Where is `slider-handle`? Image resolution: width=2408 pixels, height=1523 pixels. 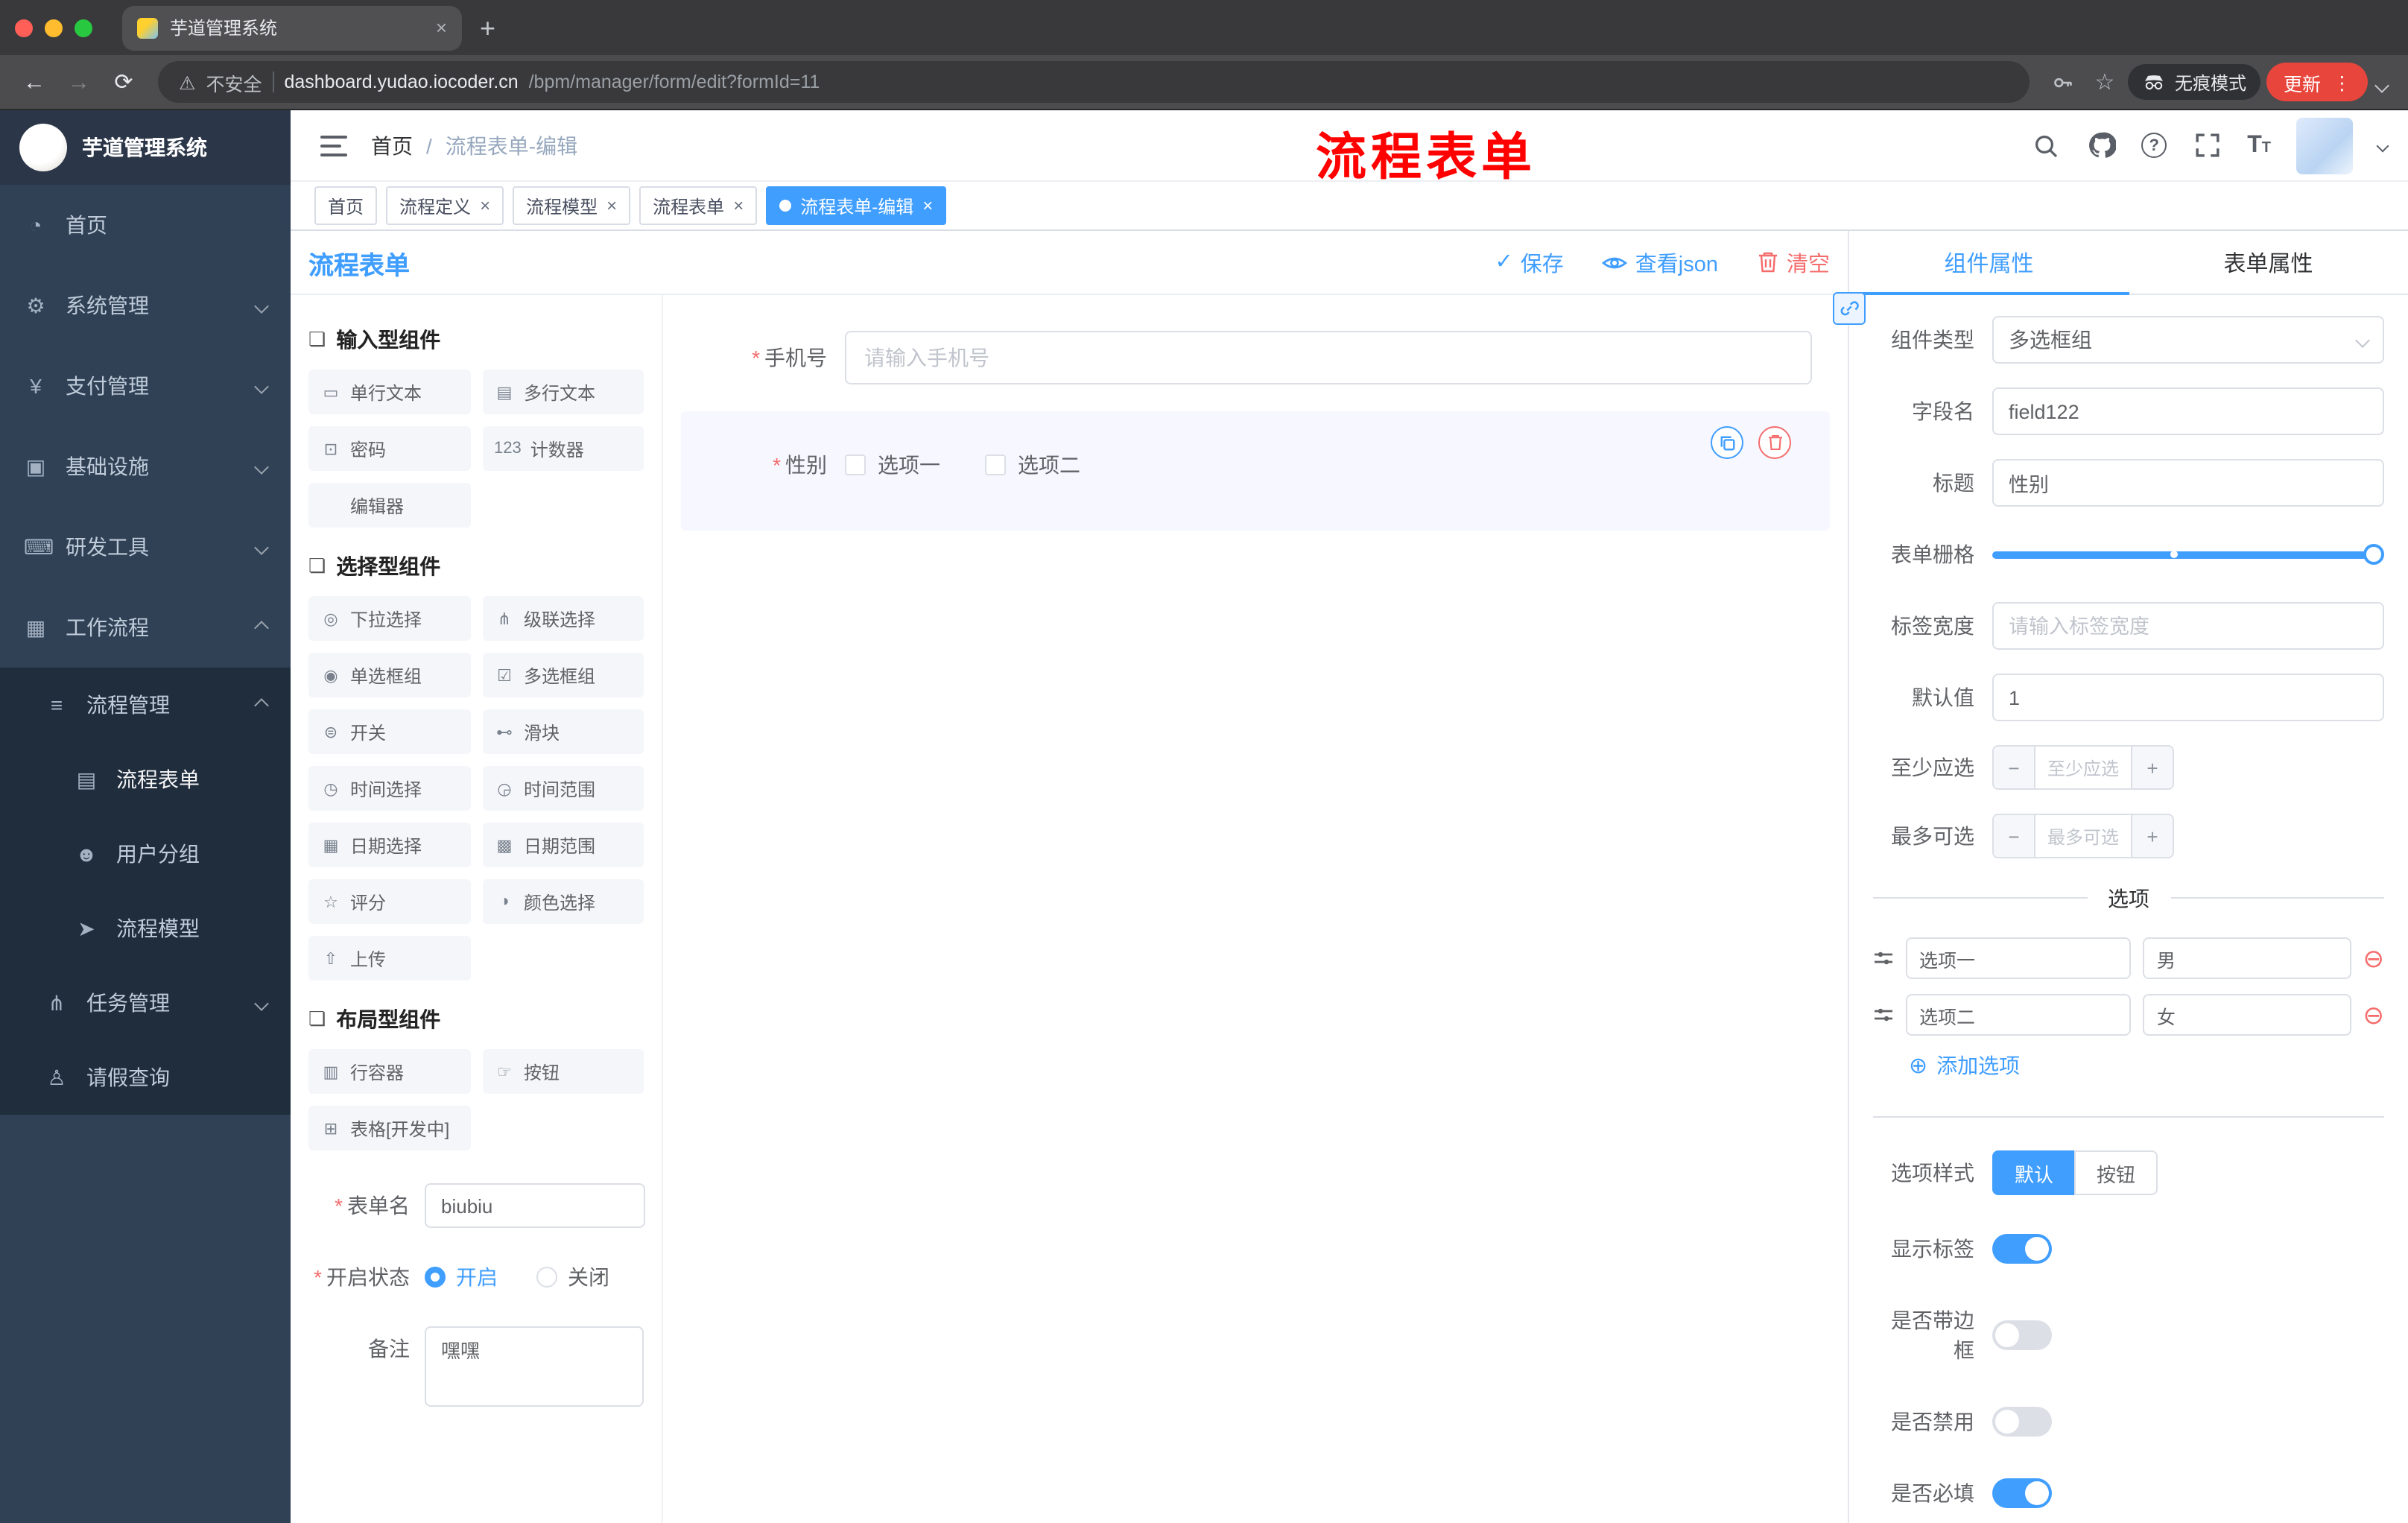 slider-handle is located at coordinates (2373, 554).